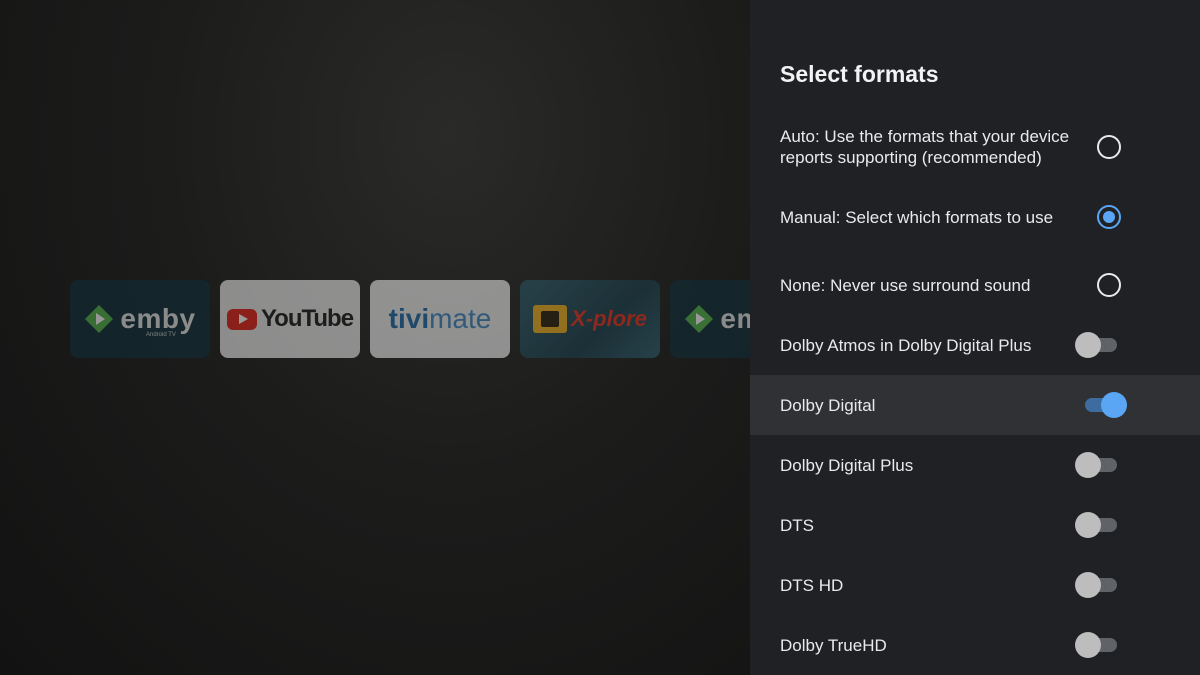 The image size is (1200, 675). I want to click on option-label: Dolby Digital Plus, so click(847, 465).